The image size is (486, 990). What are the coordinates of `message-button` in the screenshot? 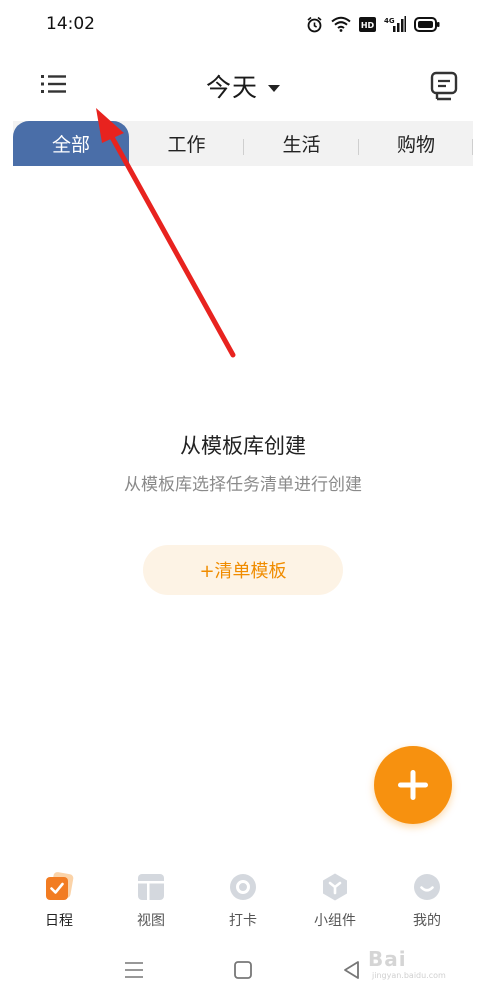 It's located at (444, 86).